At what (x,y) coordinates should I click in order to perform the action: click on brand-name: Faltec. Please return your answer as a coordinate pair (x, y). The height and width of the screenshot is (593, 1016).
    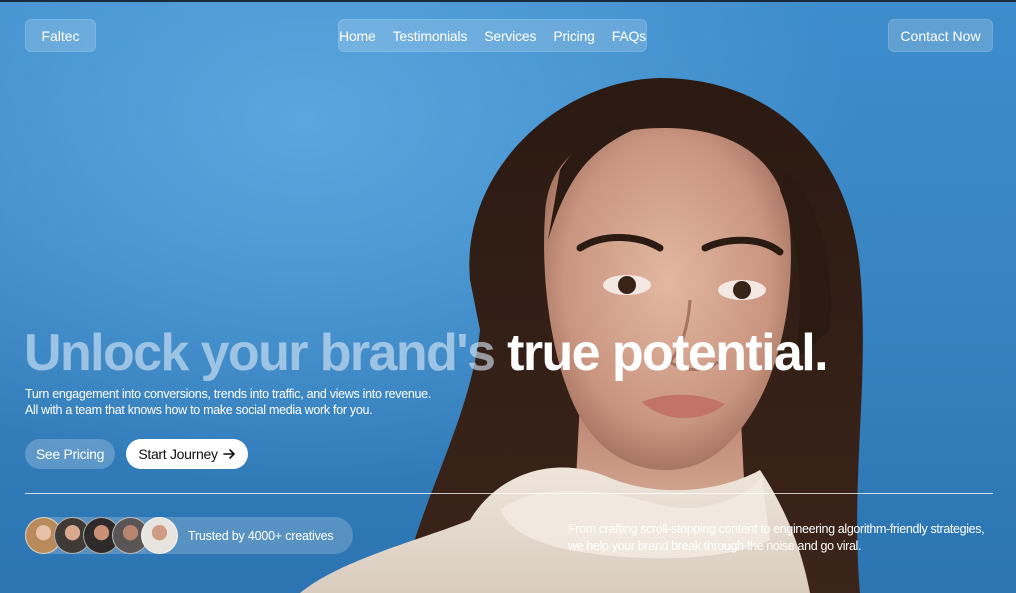
    Looking at the image, I should click on (60, 35).